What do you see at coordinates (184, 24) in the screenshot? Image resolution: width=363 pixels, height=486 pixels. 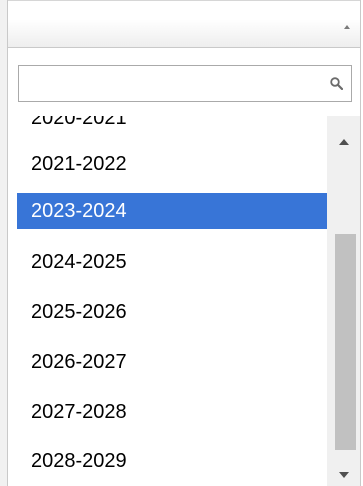 I see `select-toggle` at bounding box center [184, 24].